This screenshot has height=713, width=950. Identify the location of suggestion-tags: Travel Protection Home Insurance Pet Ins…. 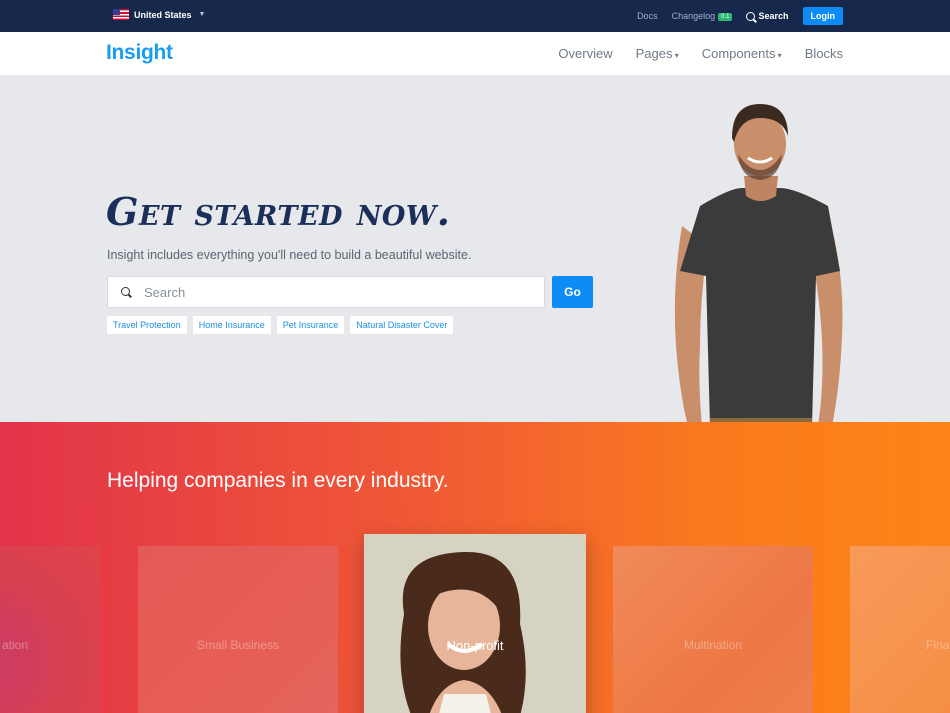
(280, 325).